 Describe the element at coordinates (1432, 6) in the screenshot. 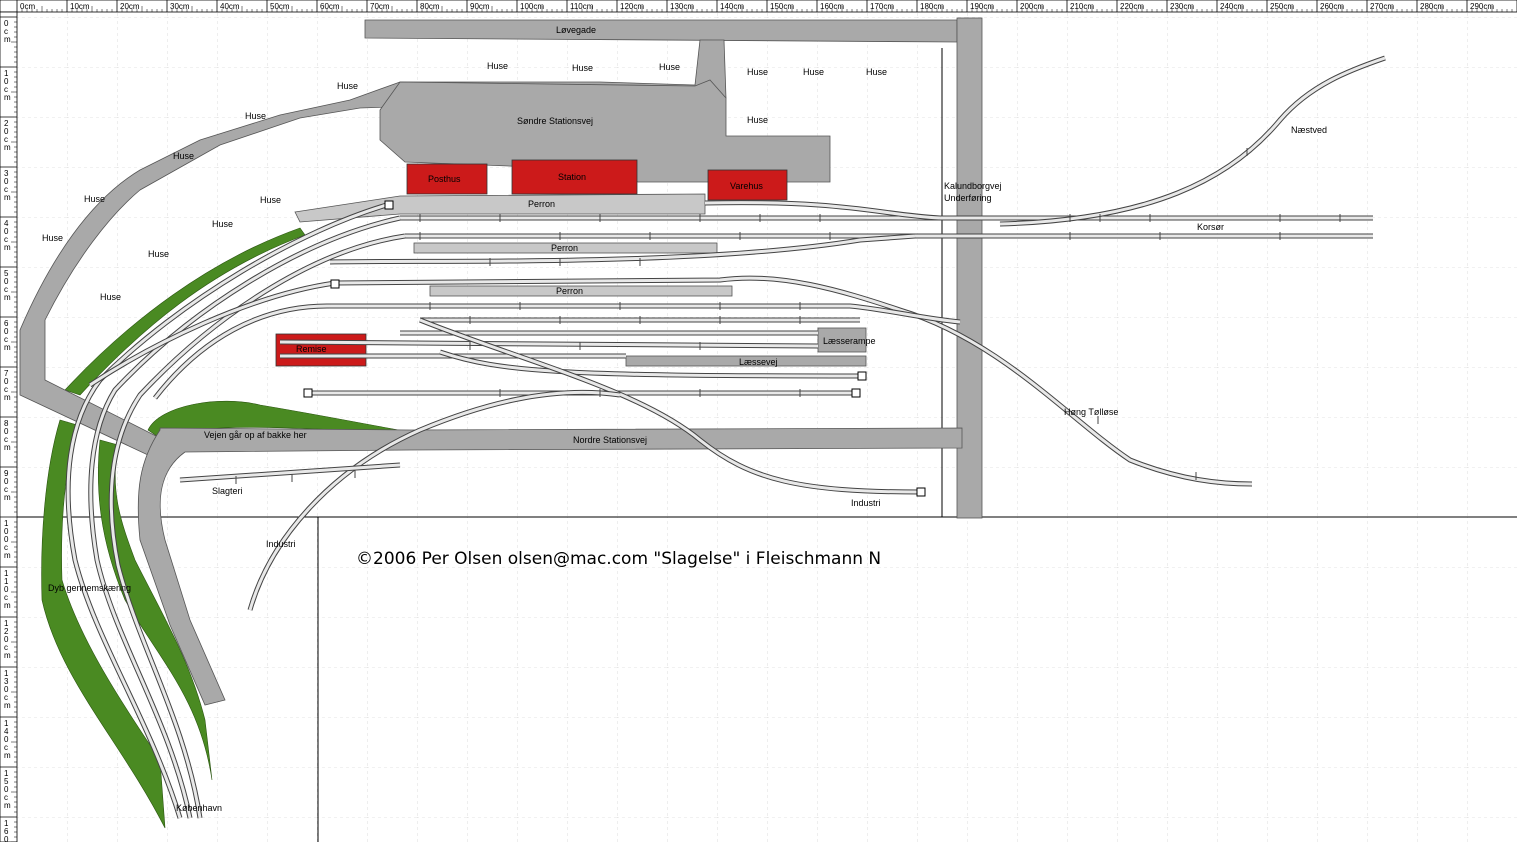

I see `top-ruler-label: 280cm` at that location.